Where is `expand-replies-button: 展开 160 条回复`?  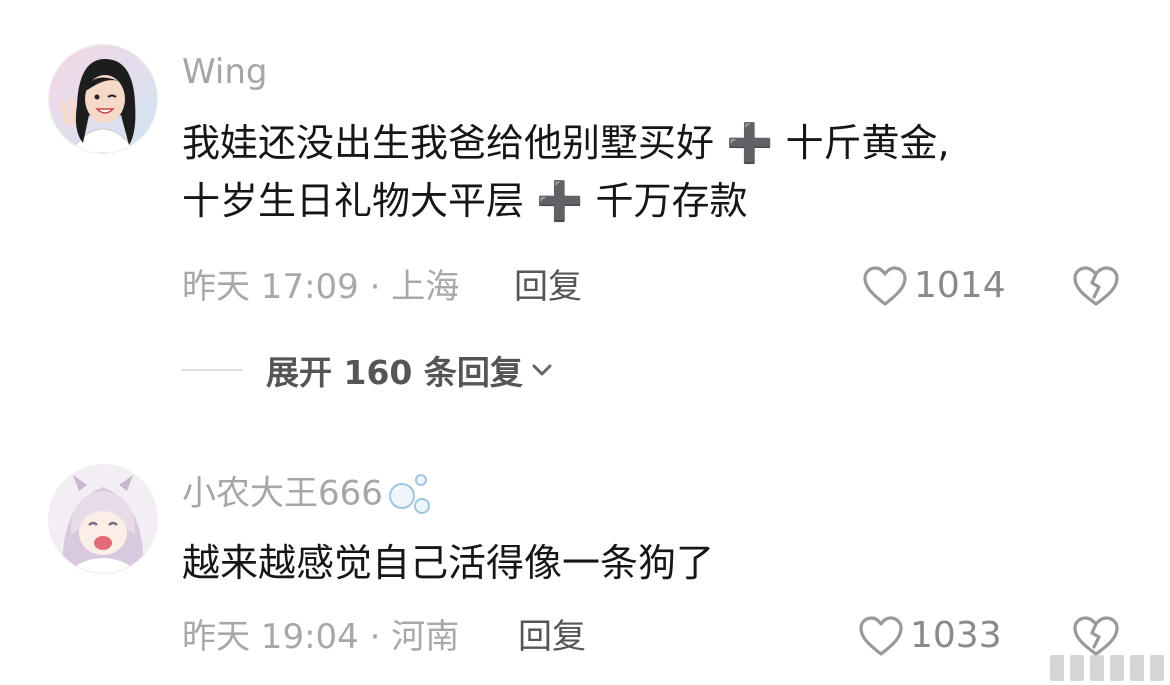 expand-replies-button: 展开 160 条回复 is located at coordinates (367, 371).